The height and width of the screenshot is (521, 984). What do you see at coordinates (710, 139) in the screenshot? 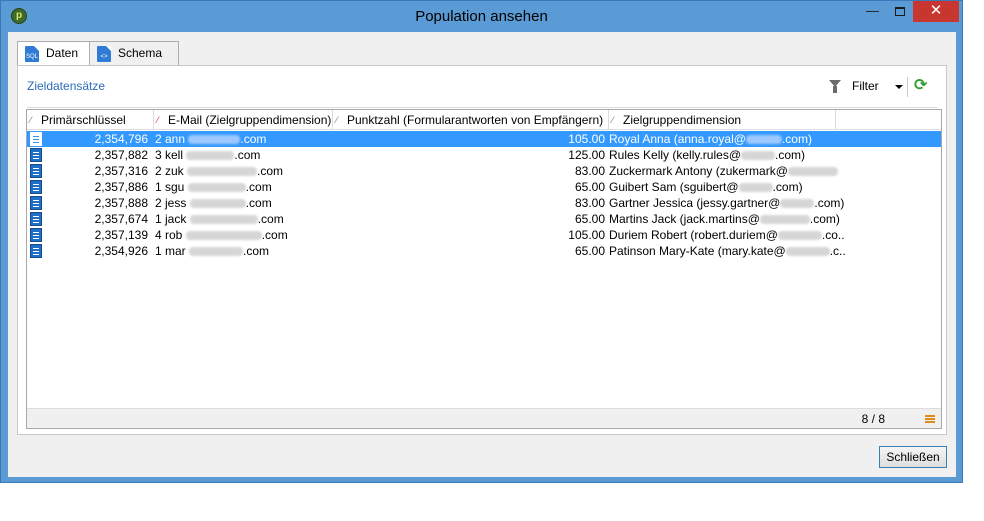
I see `cell-target: Royal Anna (anna.royal@ .com)` at bounding box center [710, 139].